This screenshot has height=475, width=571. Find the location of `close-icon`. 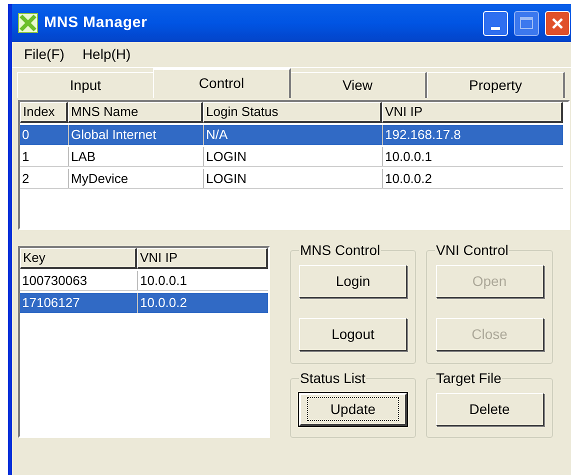

close-icon is located at coordinates (557, 23).